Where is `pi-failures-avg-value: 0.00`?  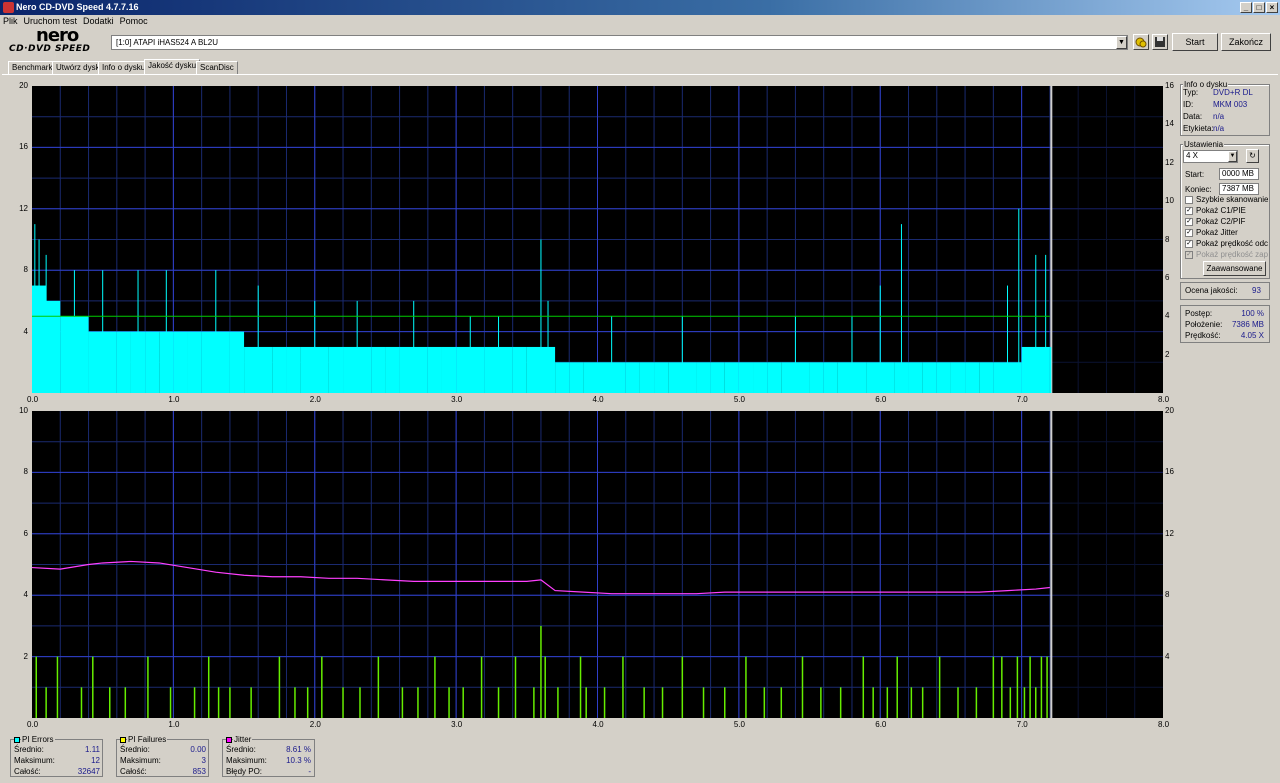
pi-failures-avg-value: 0.00 is located at coordinates (198, 749).